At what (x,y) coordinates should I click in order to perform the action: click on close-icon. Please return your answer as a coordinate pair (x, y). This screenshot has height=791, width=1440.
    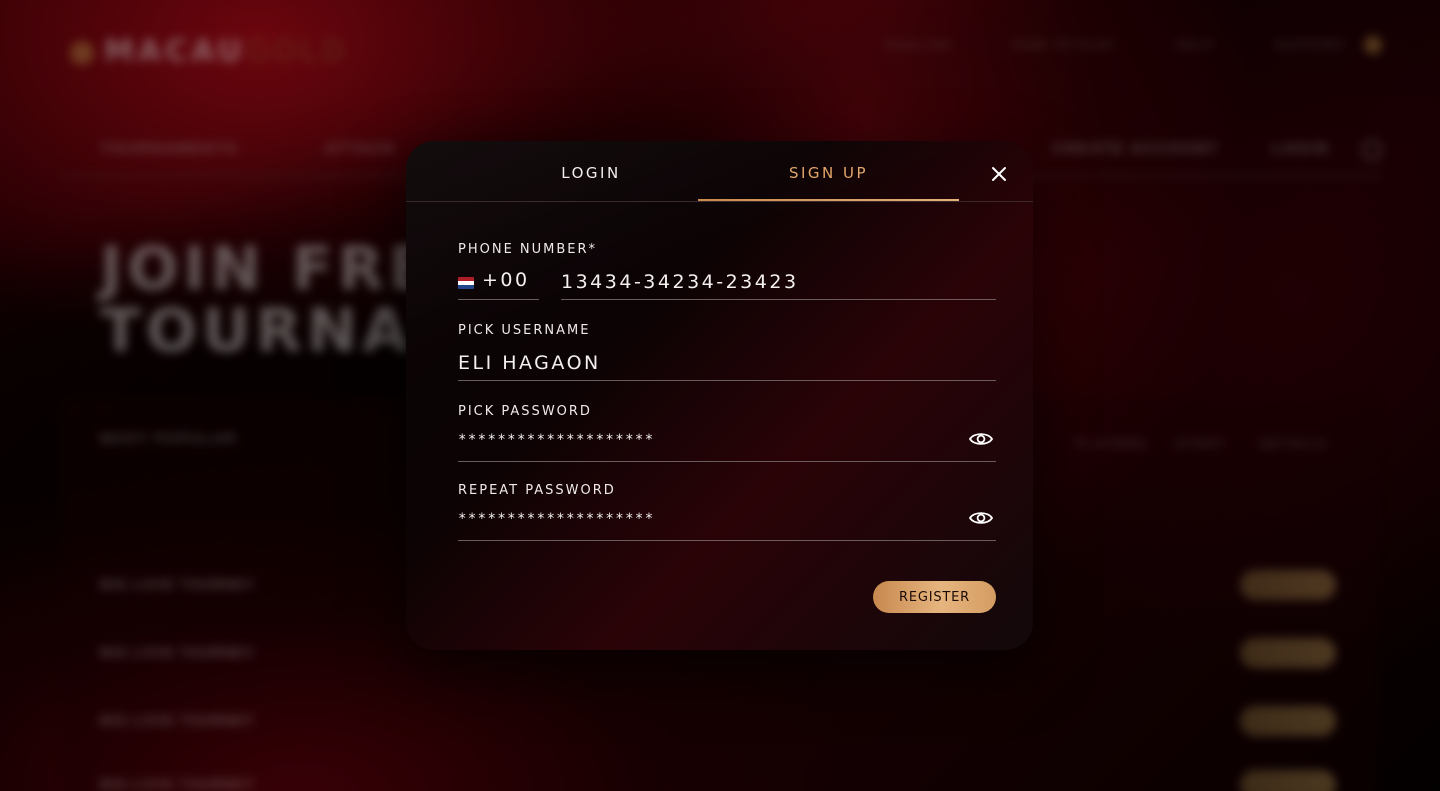
    Looking at the image, I should click on (999, 174).